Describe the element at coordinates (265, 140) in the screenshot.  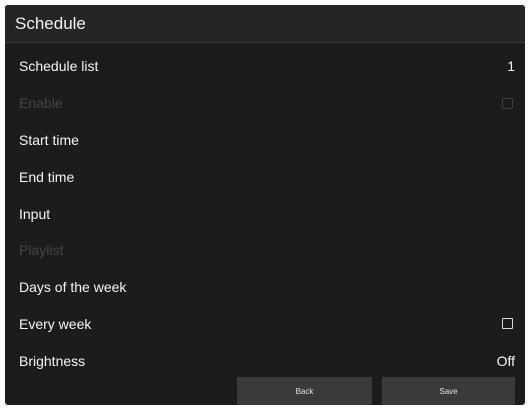
I see `start-time-row: Start time` at that location.